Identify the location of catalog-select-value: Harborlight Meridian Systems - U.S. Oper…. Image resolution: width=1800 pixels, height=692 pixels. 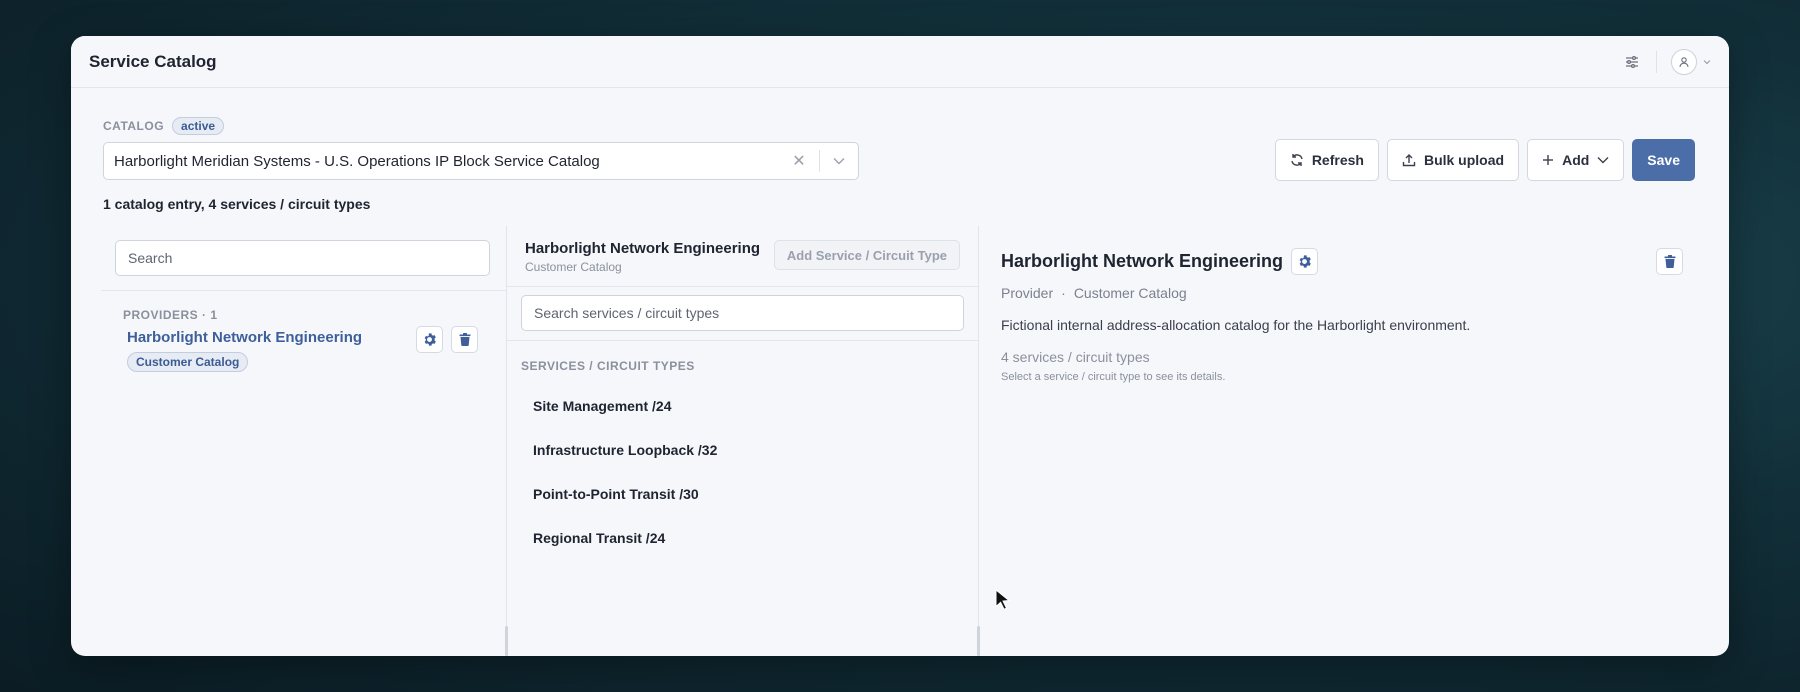
(357, 161).